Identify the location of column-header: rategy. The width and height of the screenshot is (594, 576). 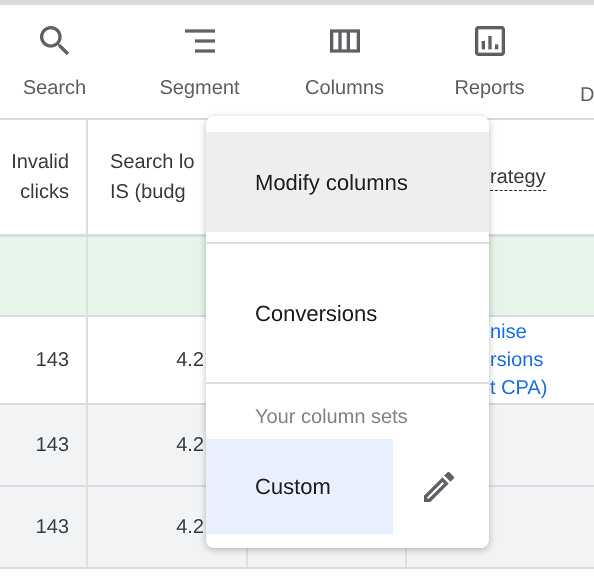
(518, 177).